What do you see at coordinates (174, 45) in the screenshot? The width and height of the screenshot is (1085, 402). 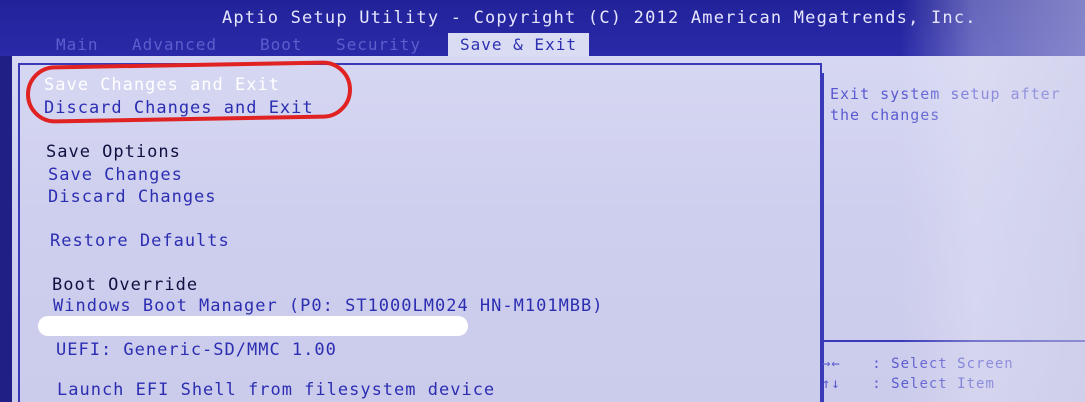 I see `tab-advanced: Advanced` at bounding box center [174, 45].